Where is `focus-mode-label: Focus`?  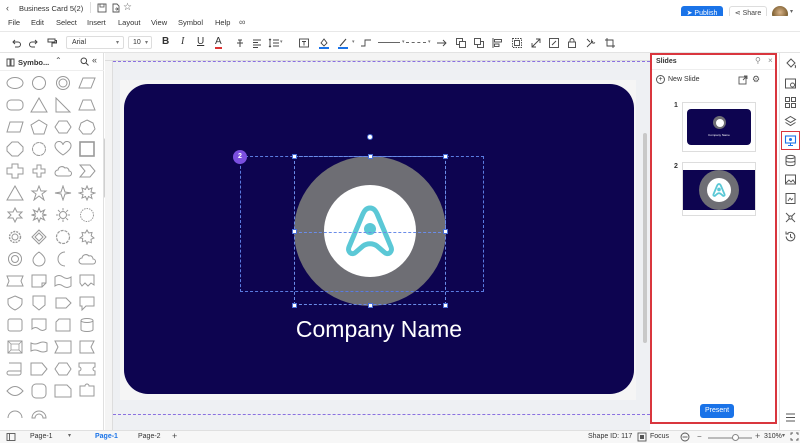 focus-mode-label: Focus is located at coordinates (659, 436).